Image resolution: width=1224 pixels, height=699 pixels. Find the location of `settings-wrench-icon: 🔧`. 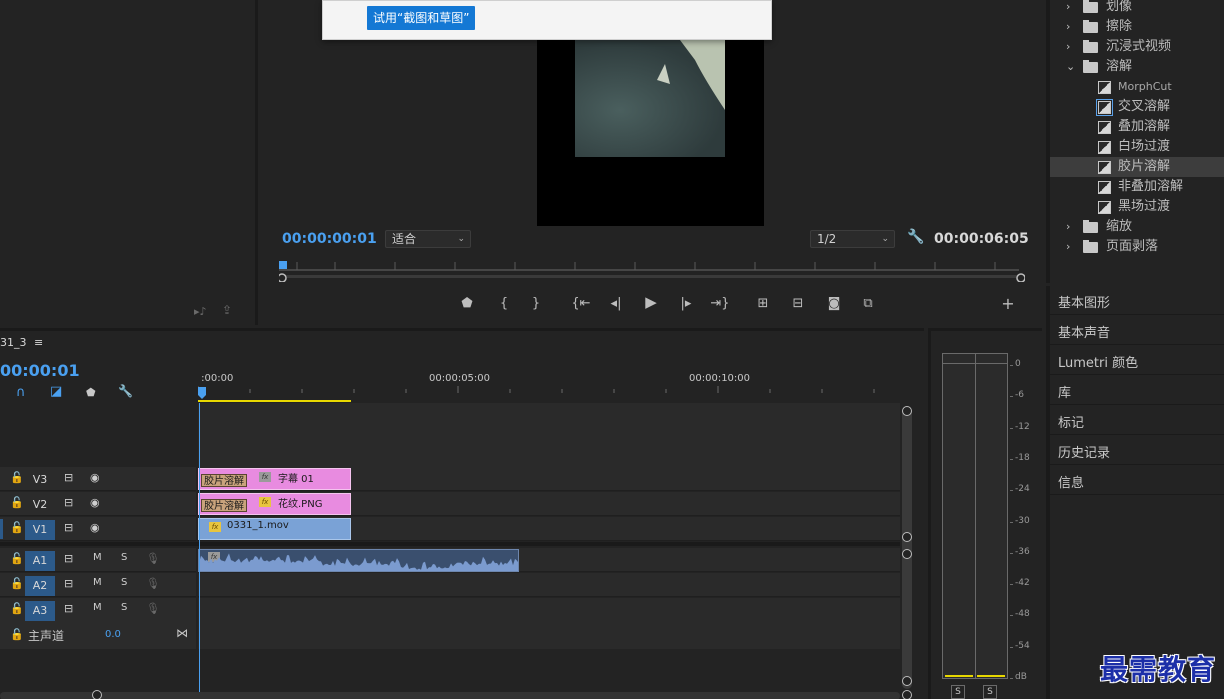

settings-wrench-icon: 🔧 is located at coordinates (915, 237).